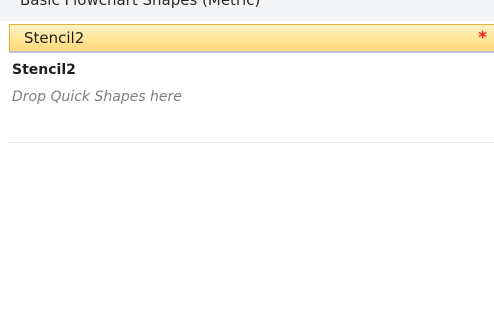 The image size is (494, 309). I want to click on stencil-header-label: Stencil2, so click(54, 38).